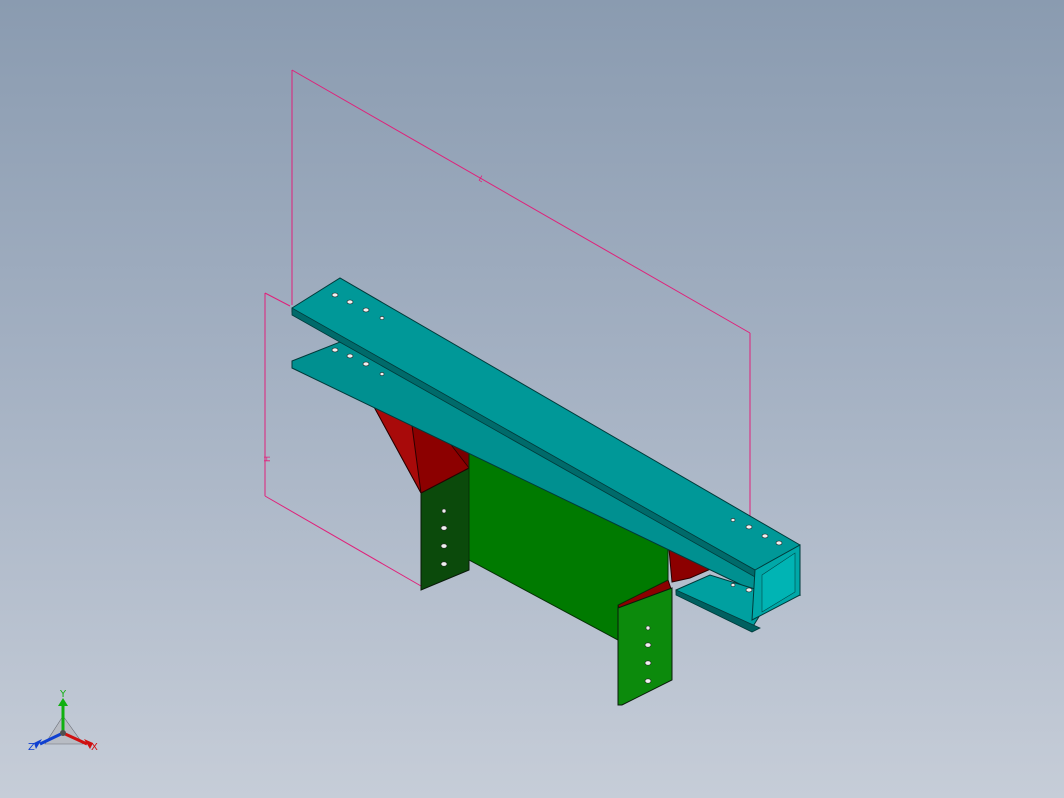 The width and height of the screenshot is (1064, 798). I want to click on branch-right-flange, so click(645, 646).